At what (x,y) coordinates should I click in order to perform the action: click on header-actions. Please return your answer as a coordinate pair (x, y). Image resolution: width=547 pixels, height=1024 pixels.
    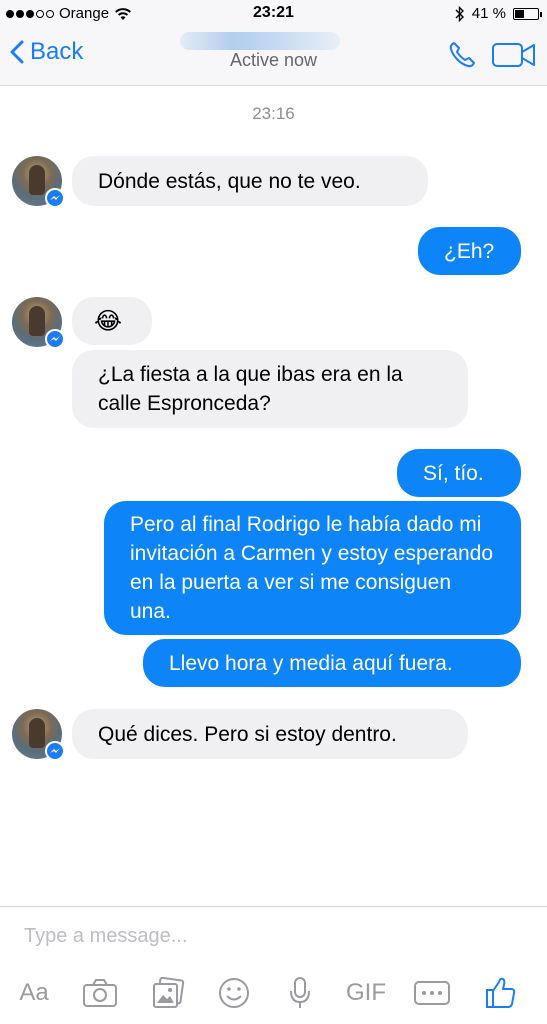
    Looking at the image, I should click on (492, 55).